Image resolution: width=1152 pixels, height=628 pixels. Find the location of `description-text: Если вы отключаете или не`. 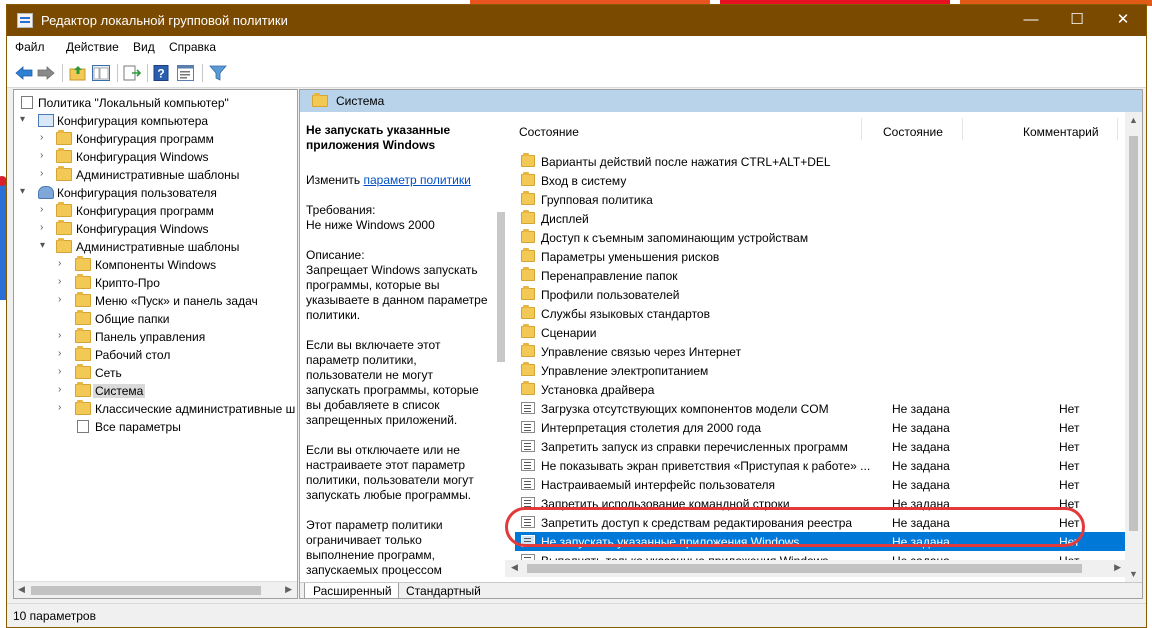

description-text: Если вы отключаете или не is located at coordinates (383, 450).